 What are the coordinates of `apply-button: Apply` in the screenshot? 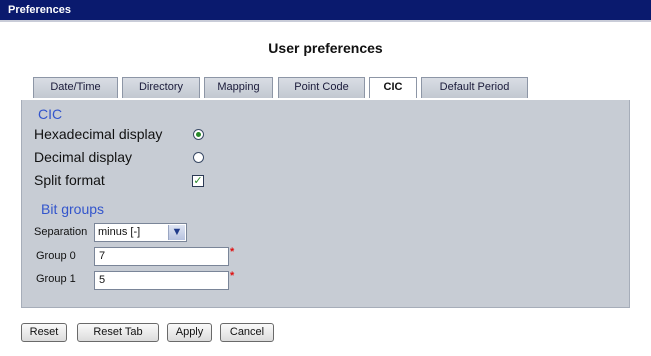 It's located at (189, 332).